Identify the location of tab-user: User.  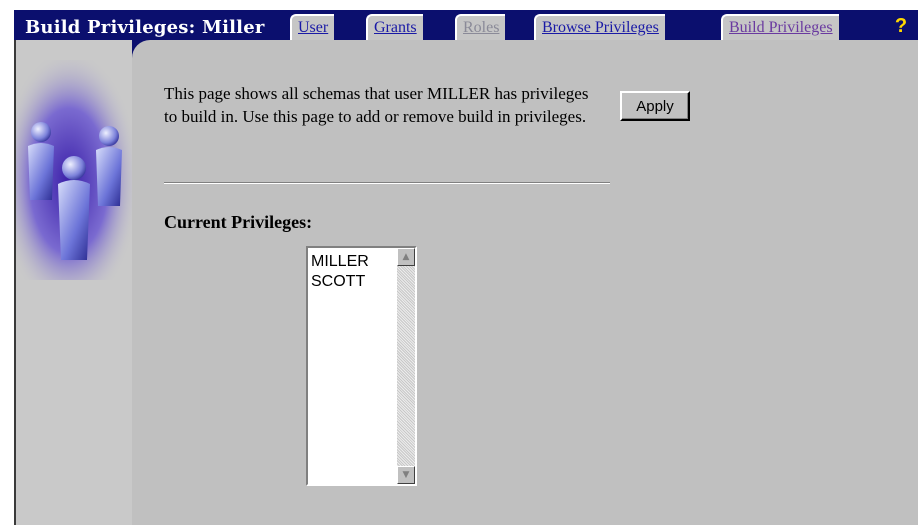
(312, 27).